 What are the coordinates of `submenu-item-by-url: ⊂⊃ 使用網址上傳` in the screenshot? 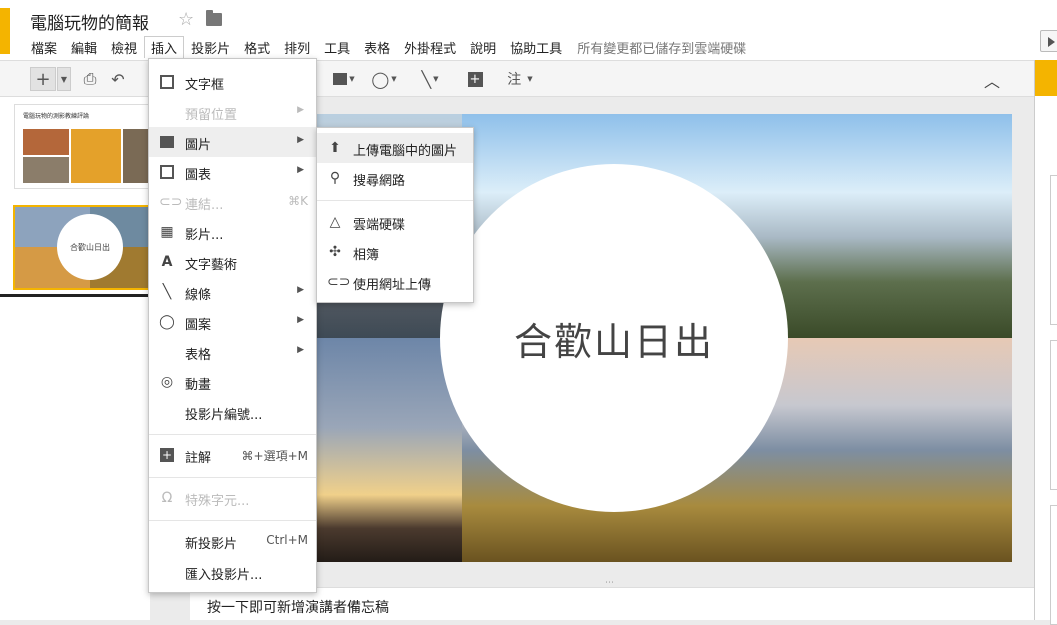 It's located at (395, 282).